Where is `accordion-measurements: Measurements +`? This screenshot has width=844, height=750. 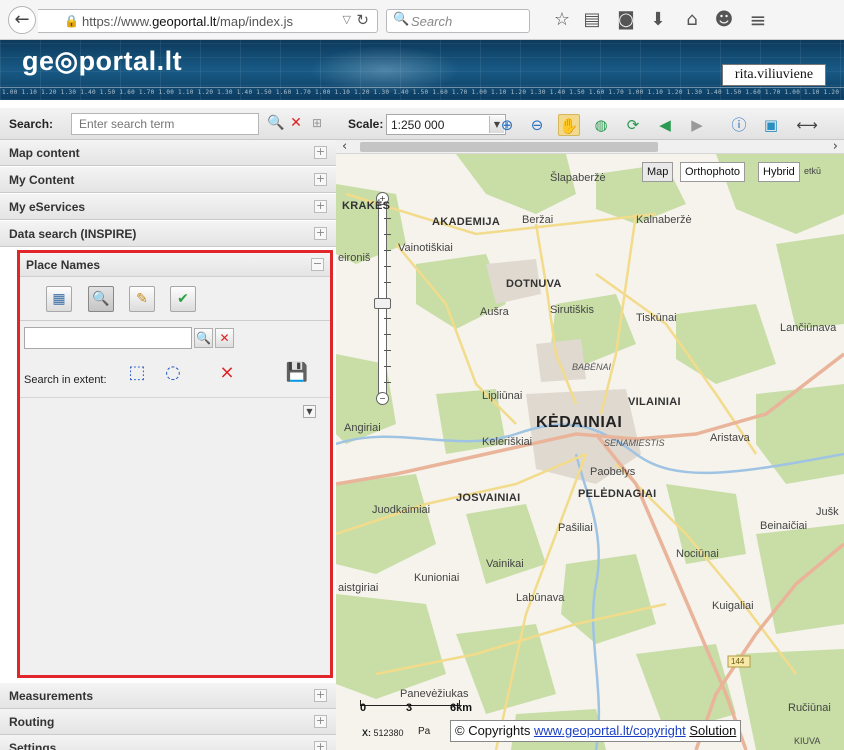 accordion-measurements: Measurements + is located at coordinates (168, 696).